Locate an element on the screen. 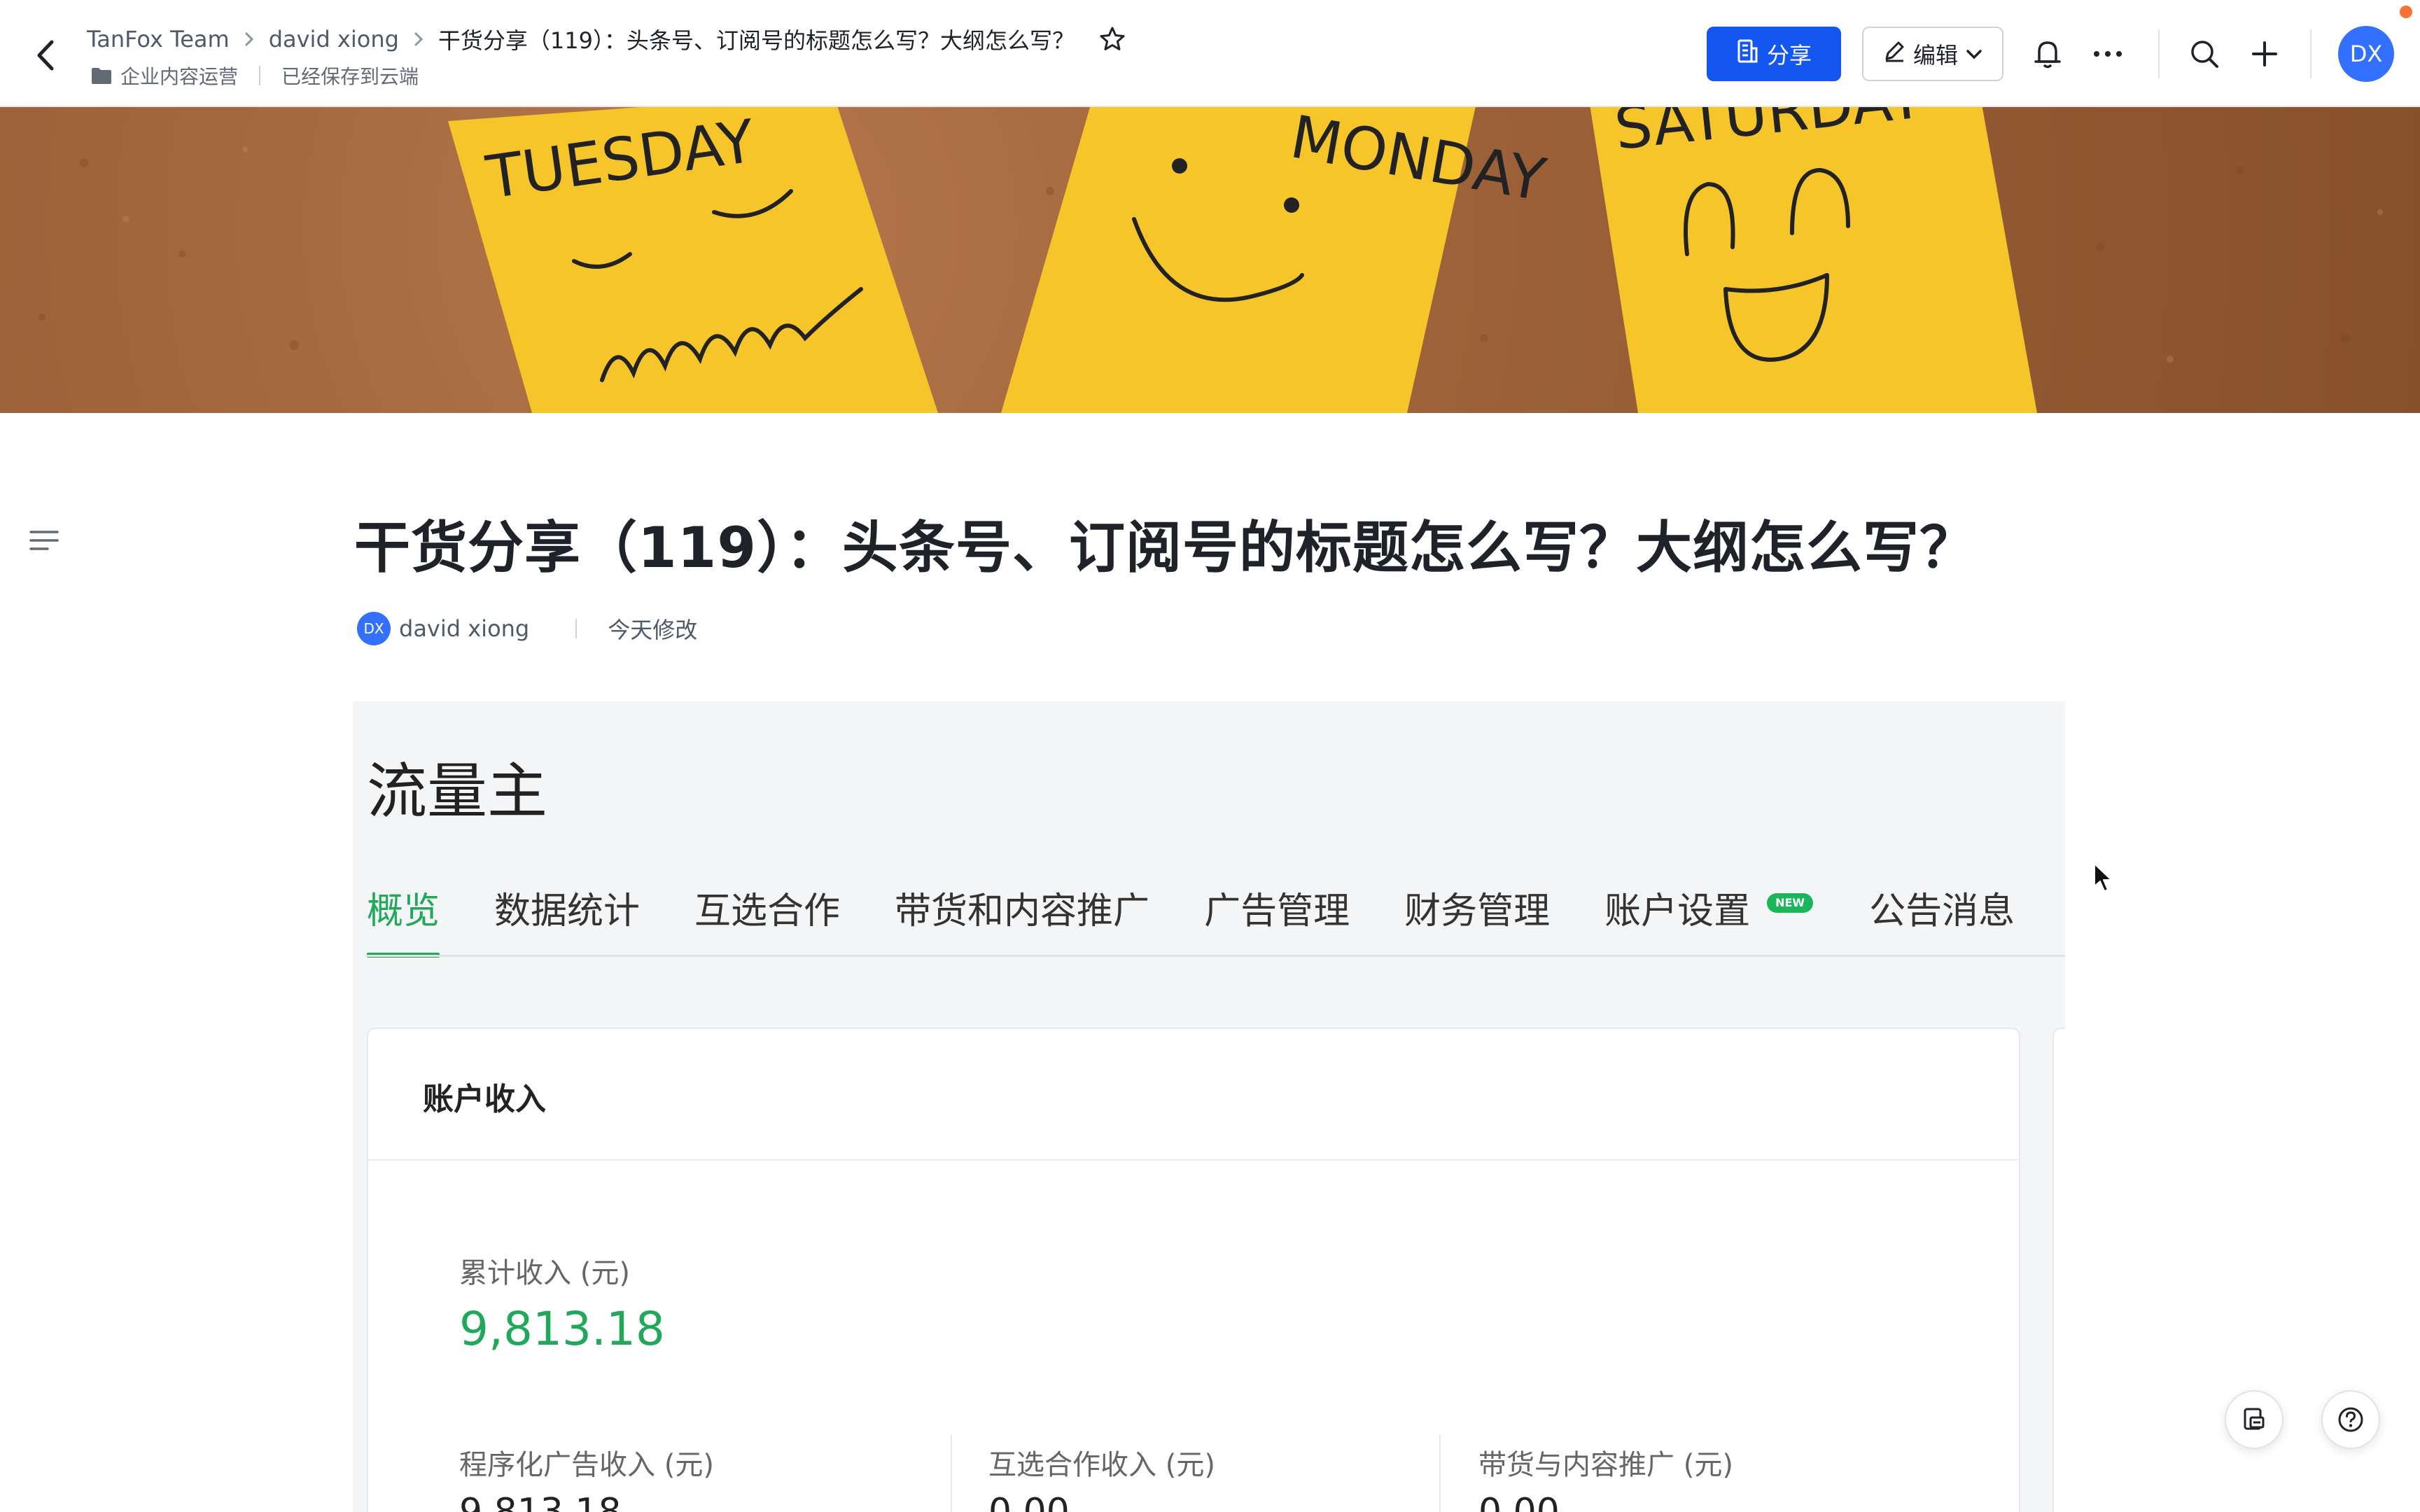 The height and width of the screenshot is (1512, 2420). doc-meta: DX david xiong 今天修改 is located at coordinates (527, 628).